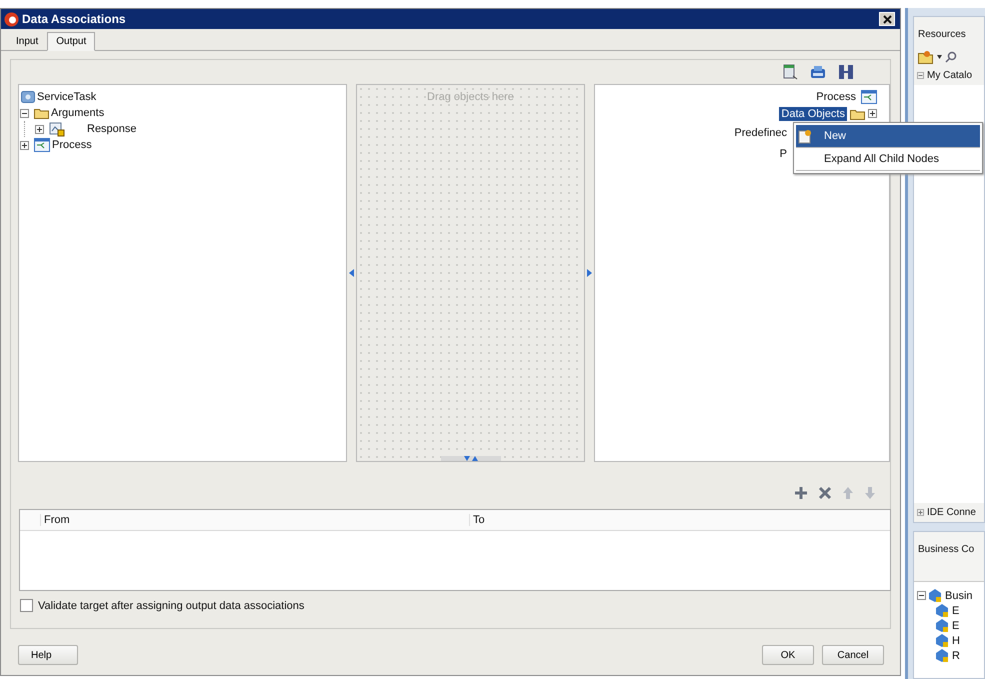 The width and height of the screenshot is (985, 679). I want to click on tree-item: H, so click(956, 640).